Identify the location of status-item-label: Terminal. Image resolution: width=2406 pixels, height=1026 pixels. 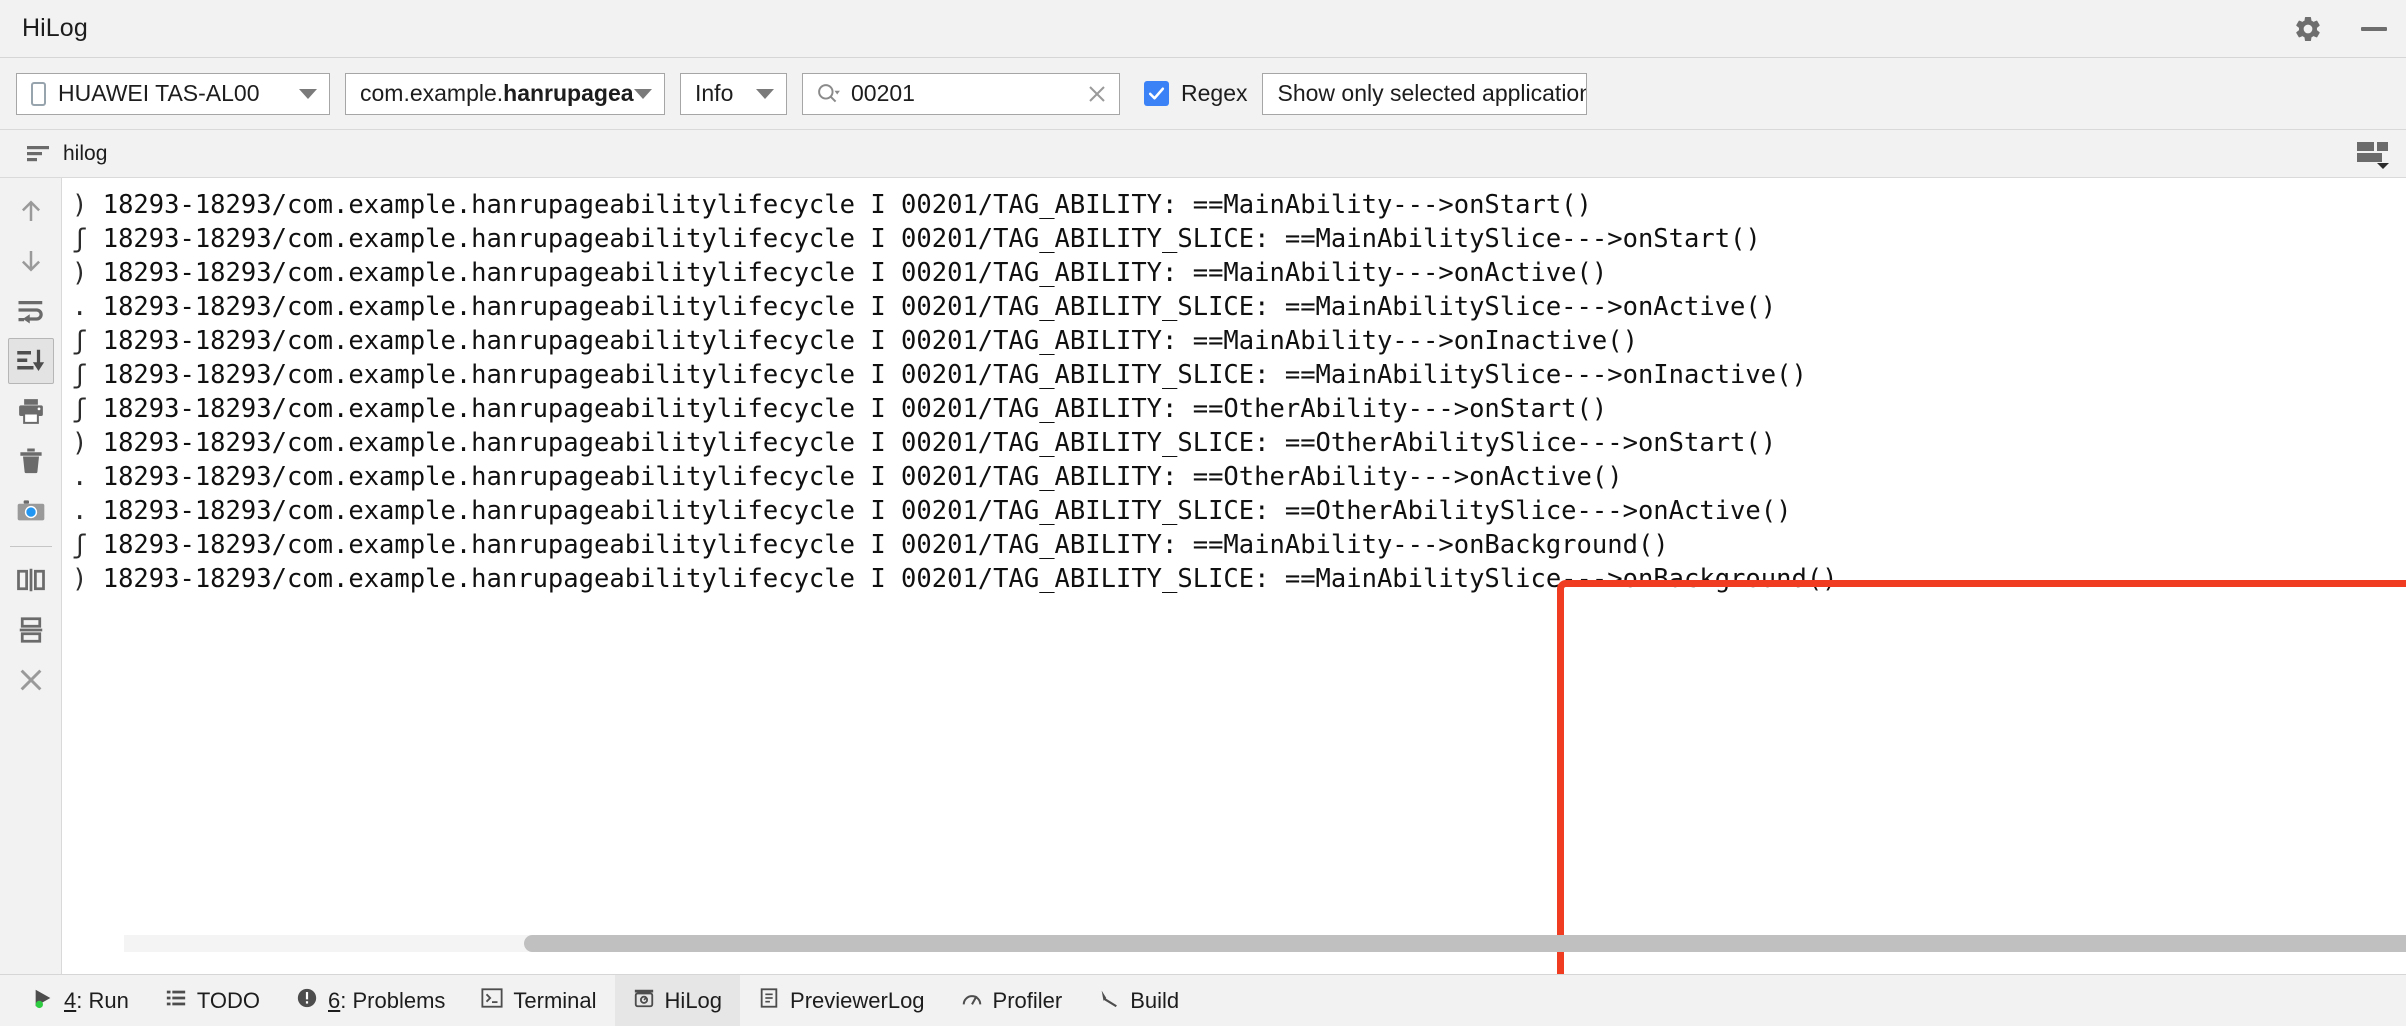
(555, 1000).